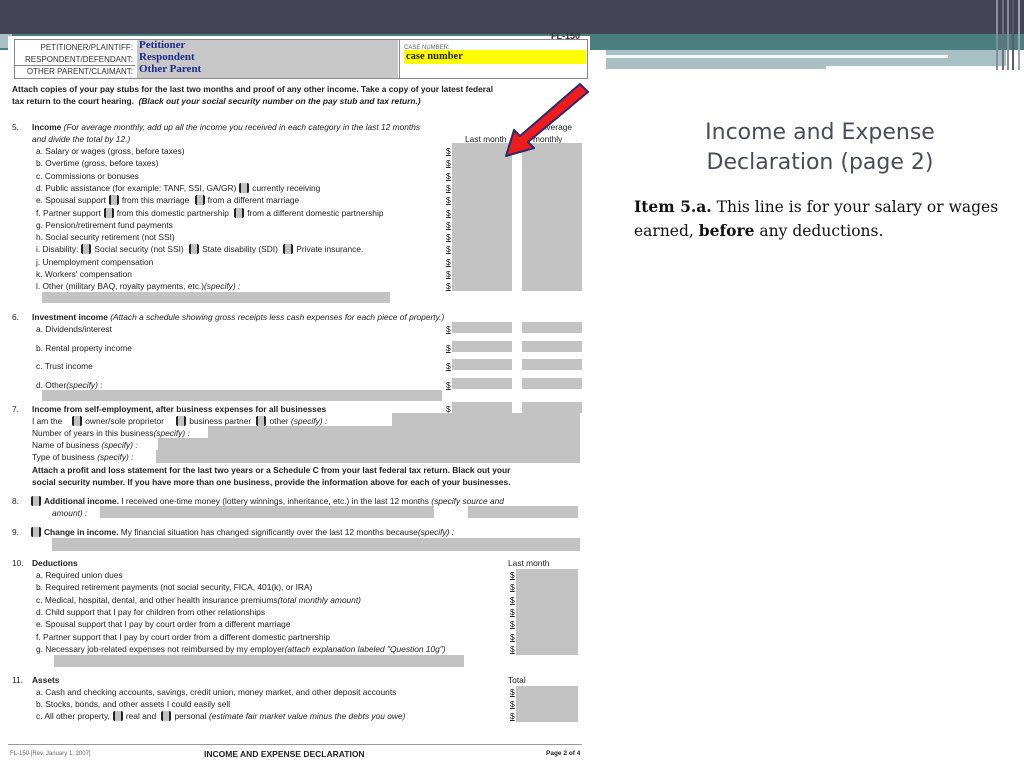 The image size is (1024, 768). I want to click on self-employment-average-field, so click(552, 407).